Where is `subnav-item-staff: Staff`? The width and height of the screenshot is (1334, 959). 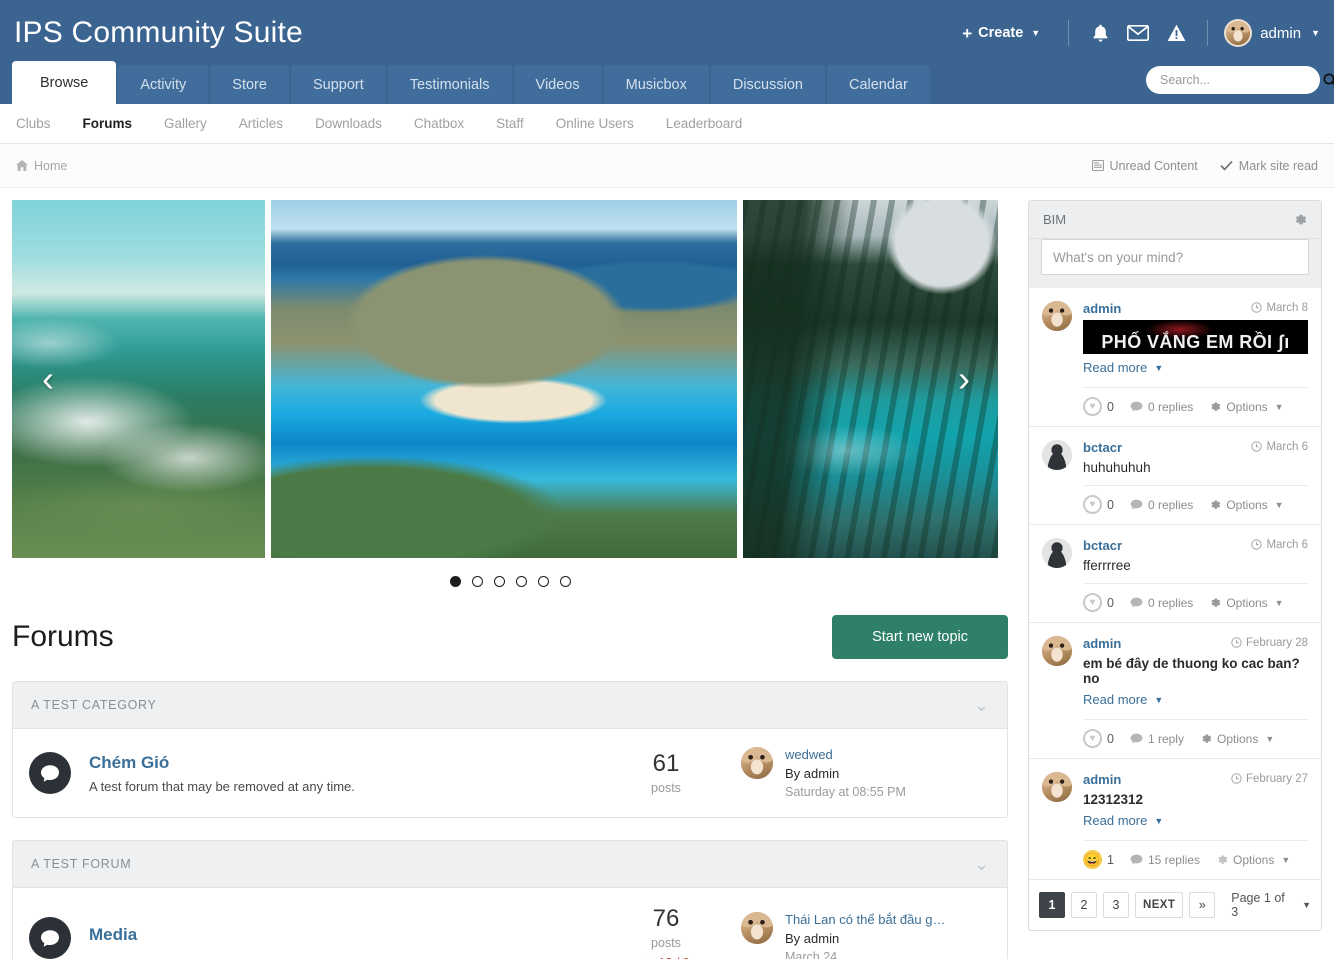
subnav-item-staff: Staff is located at coordinates (510, 123).